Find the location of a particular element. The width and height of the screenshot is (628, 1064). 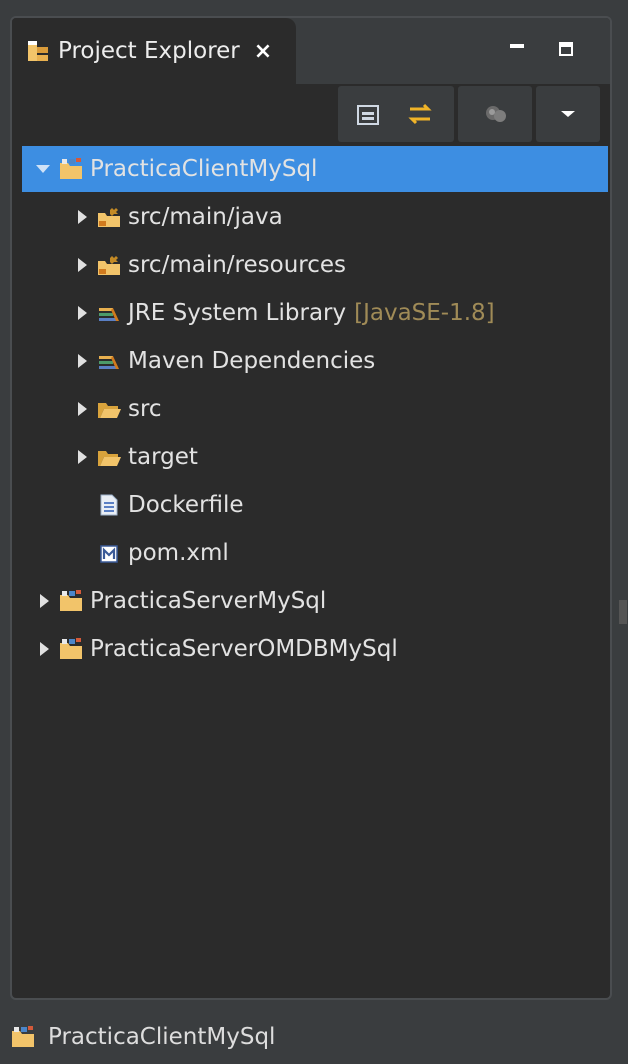

toolbar-group-menu is located at coordinates (568, 114).